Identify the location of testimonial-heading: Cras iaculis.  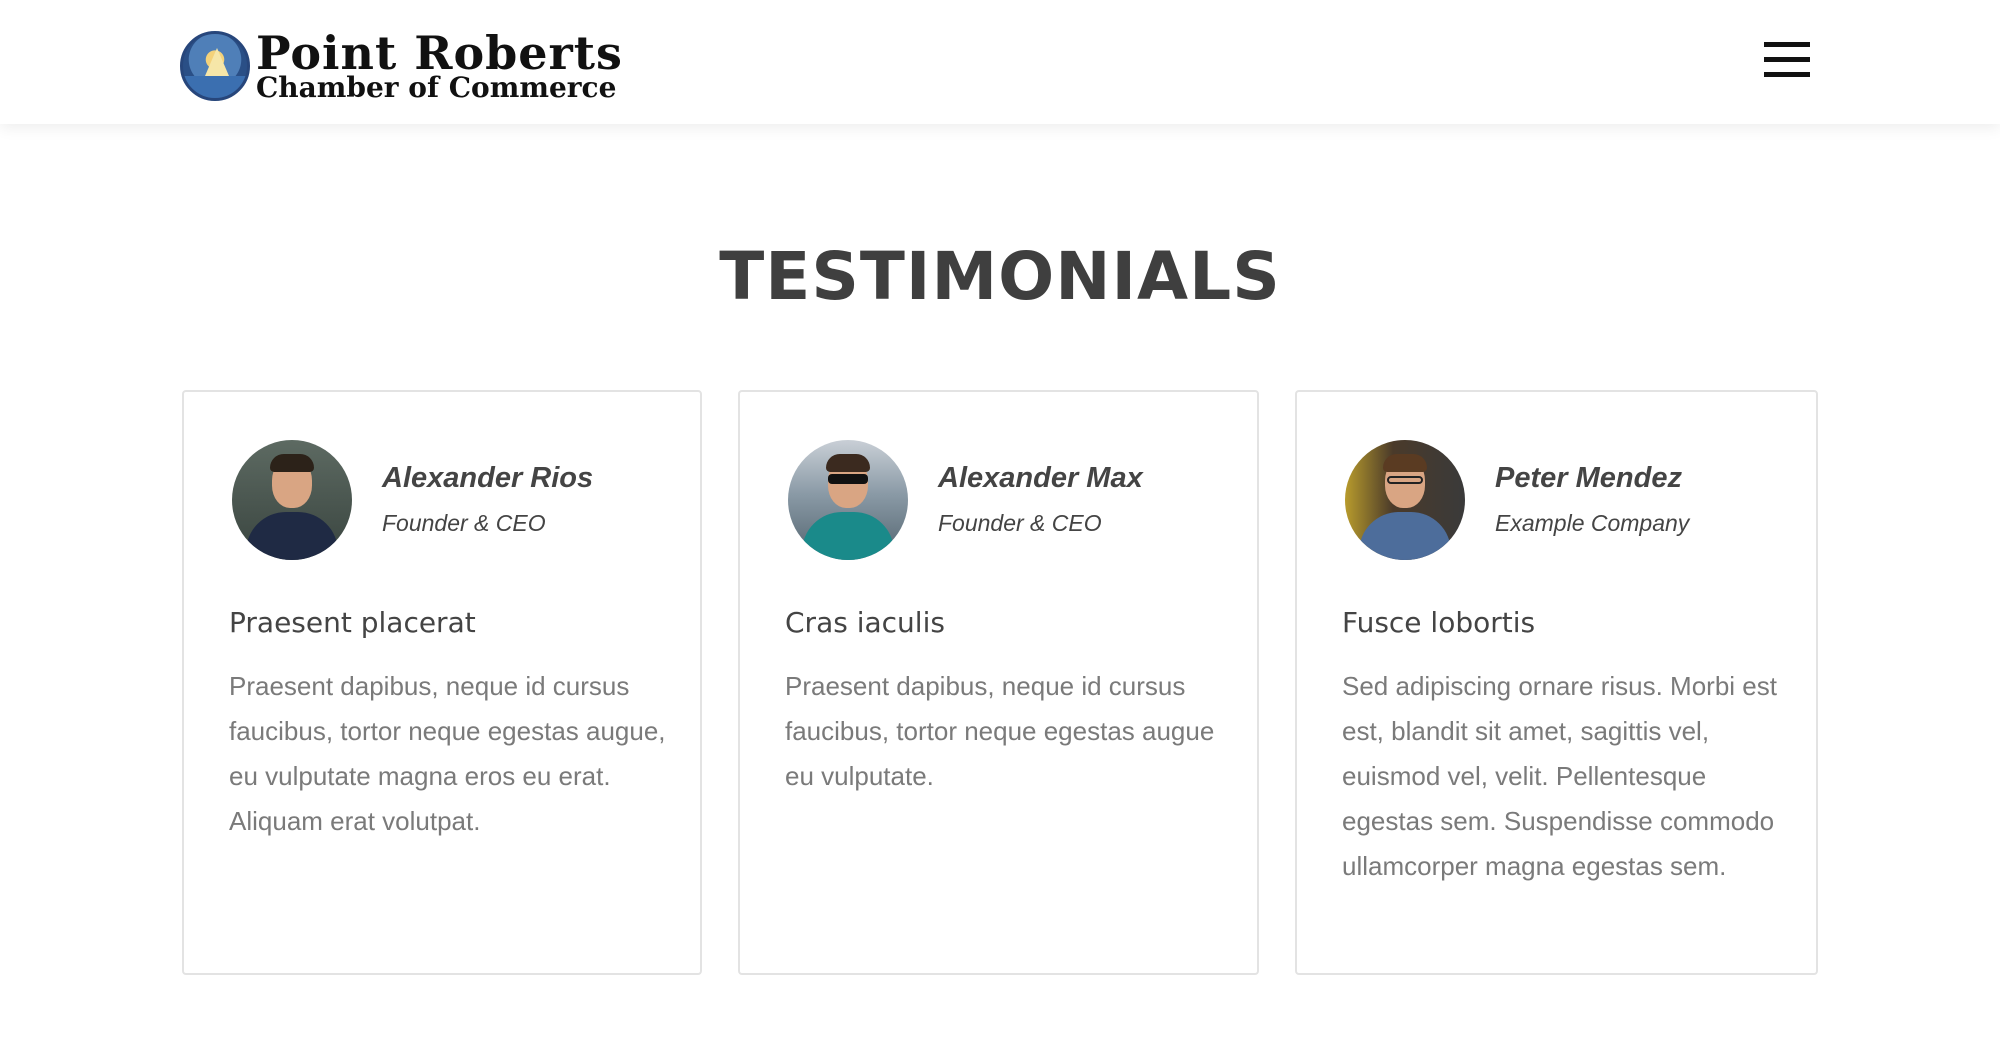
(865, 622).